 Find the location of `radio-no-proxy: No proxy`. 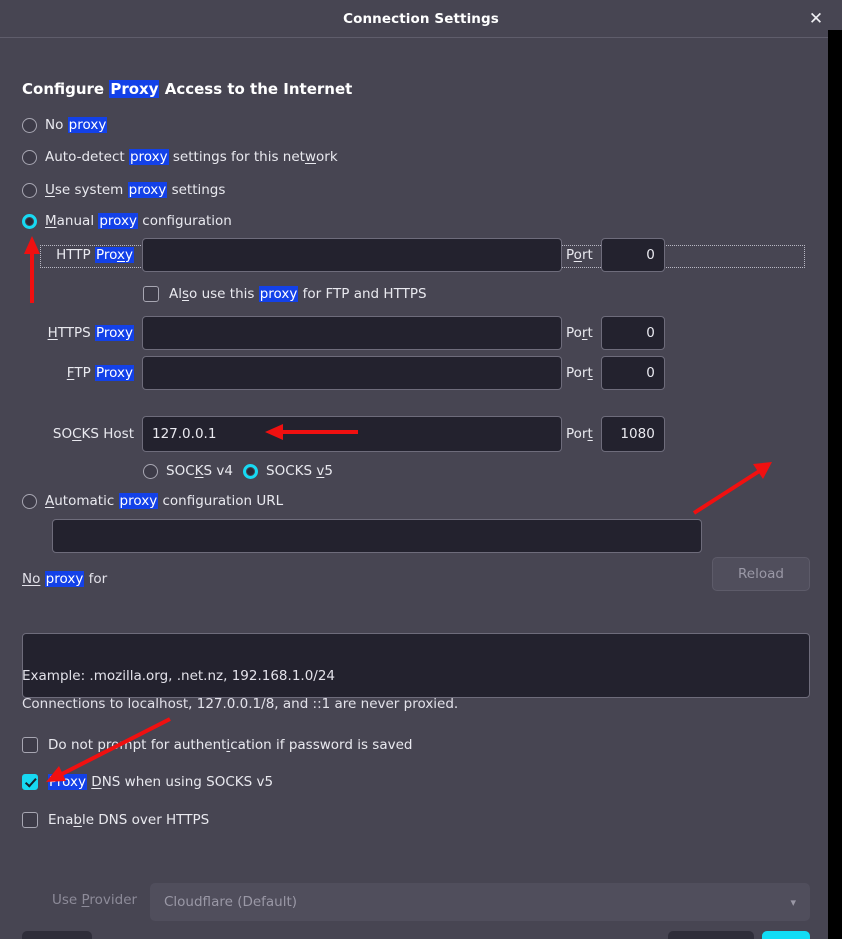

radio-no-proxy: No proxy is located at coordinates (65, 125).